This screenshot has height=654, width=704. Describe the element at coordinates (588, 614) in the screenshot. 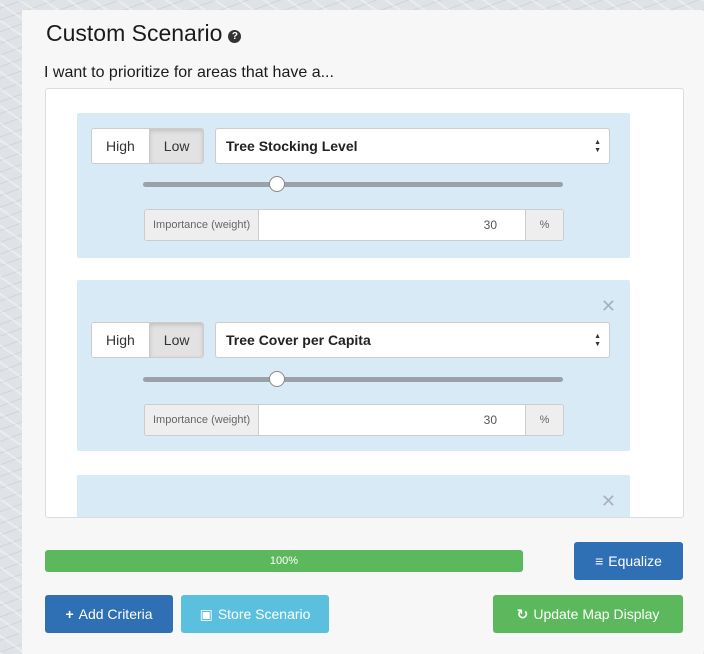

I see `update-map-display-button: ↻ Update Map Display` at that location.